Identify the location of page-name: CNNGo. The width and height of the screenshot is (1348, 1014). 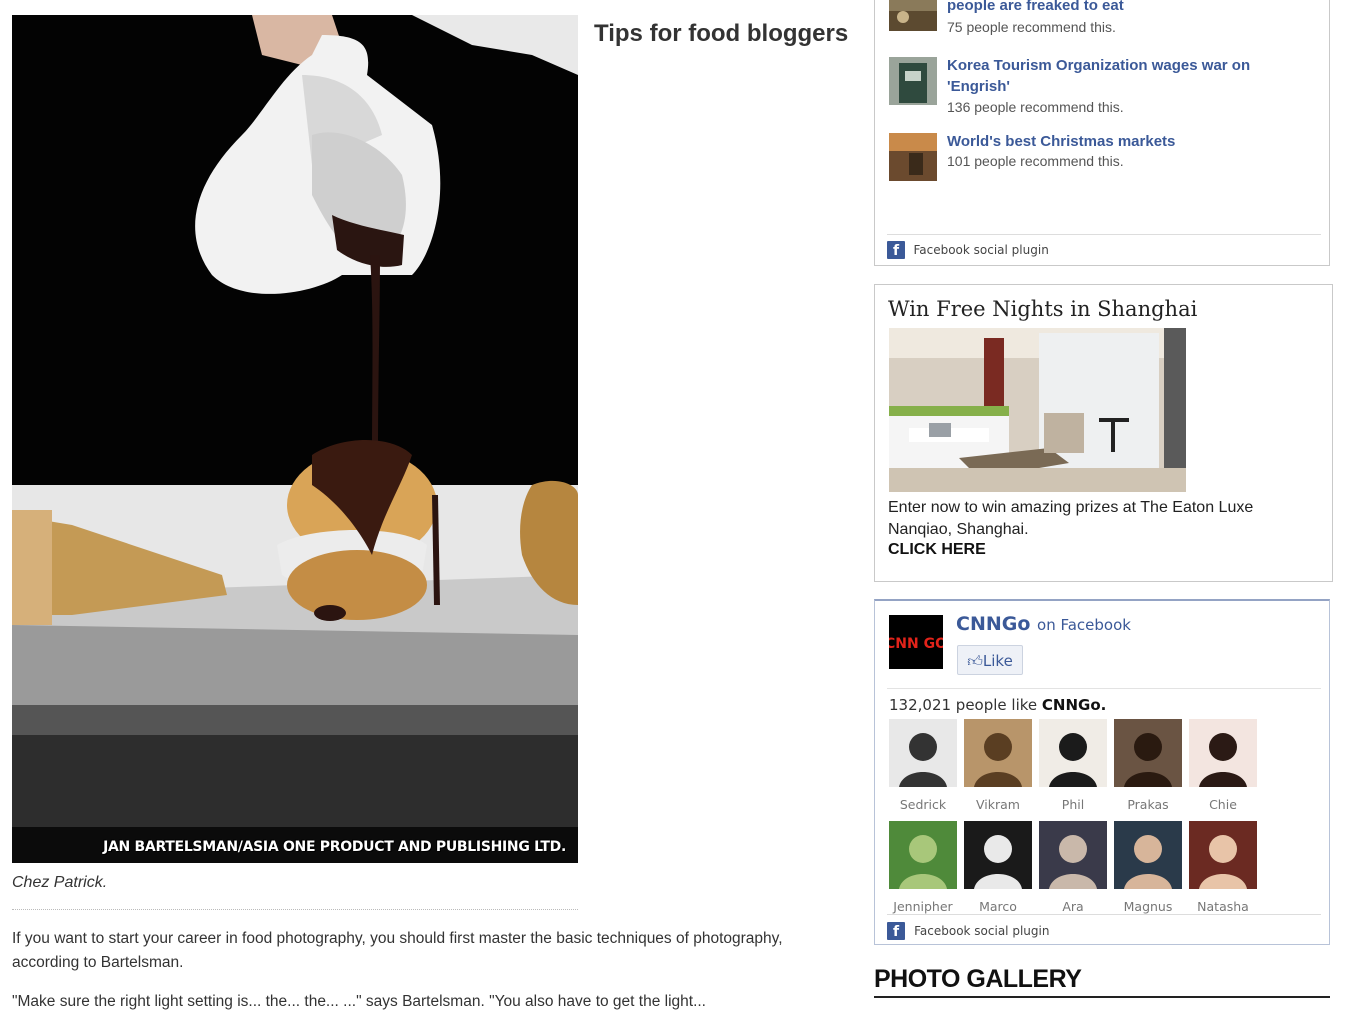
(993, 624).